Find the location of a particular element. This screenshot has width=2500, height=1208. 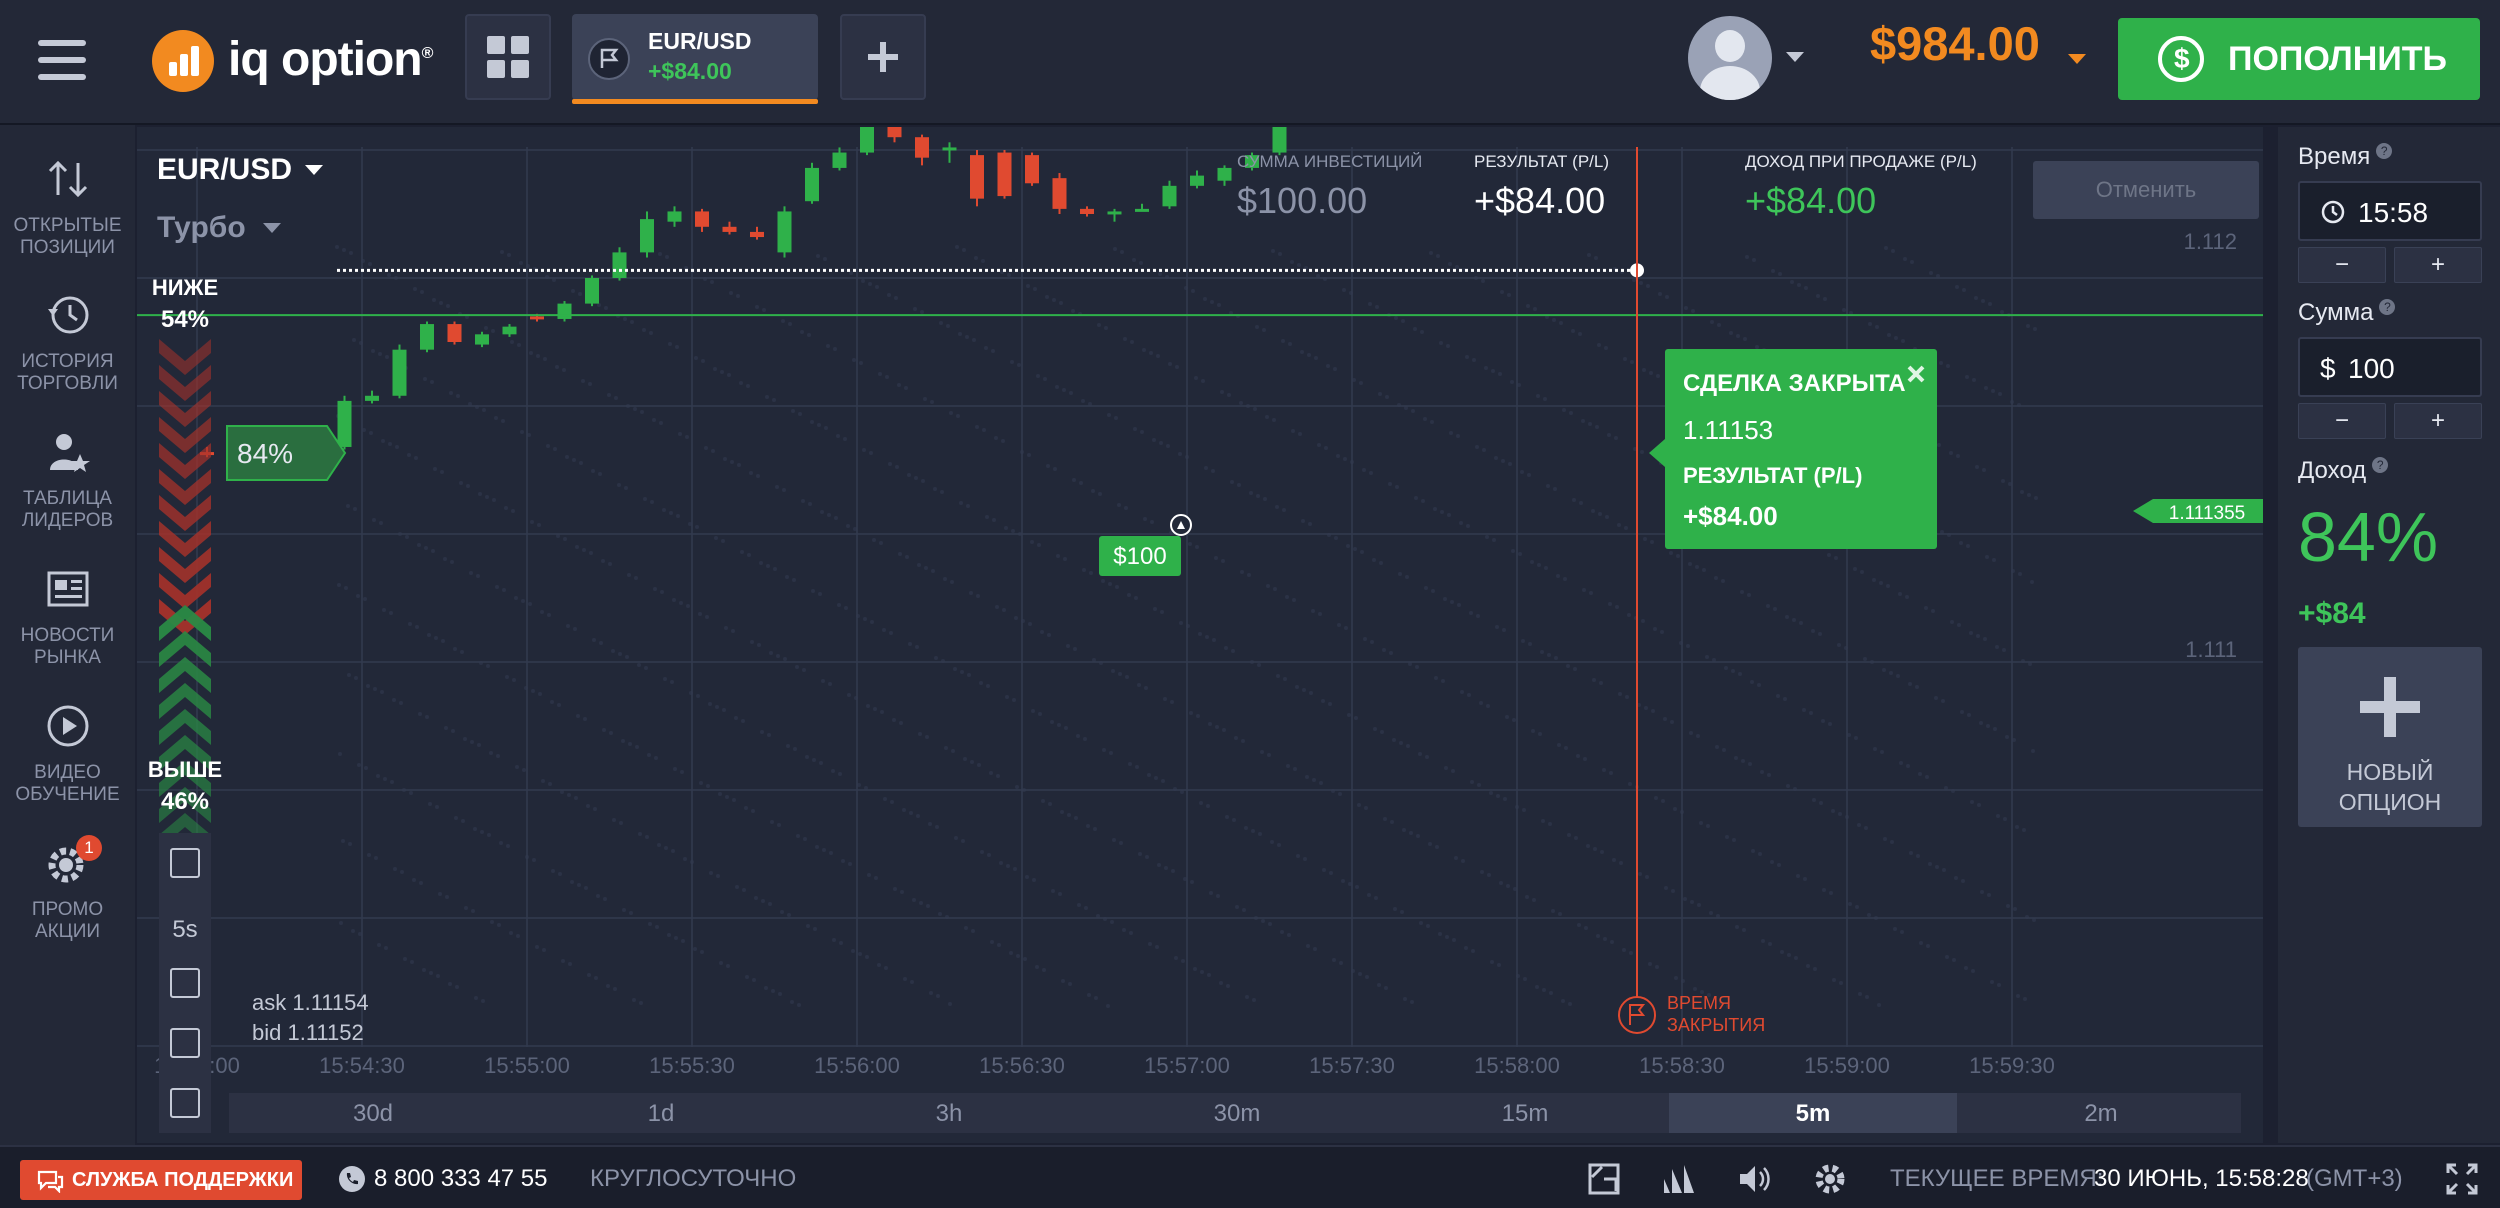

time-plus-button: + is located at coordinates (2438, 265).